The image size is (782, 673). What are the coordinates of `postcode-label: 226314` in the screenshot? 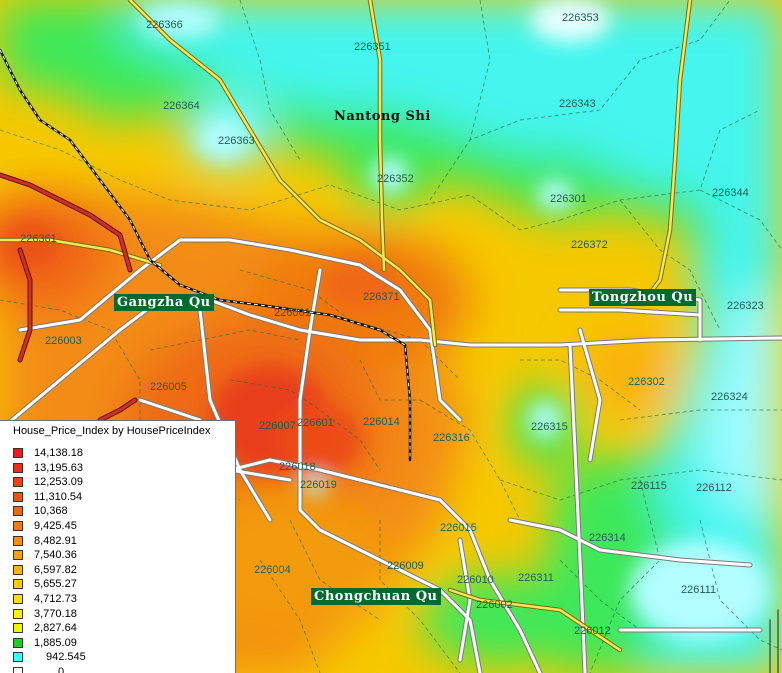 It's located at (607, 538).